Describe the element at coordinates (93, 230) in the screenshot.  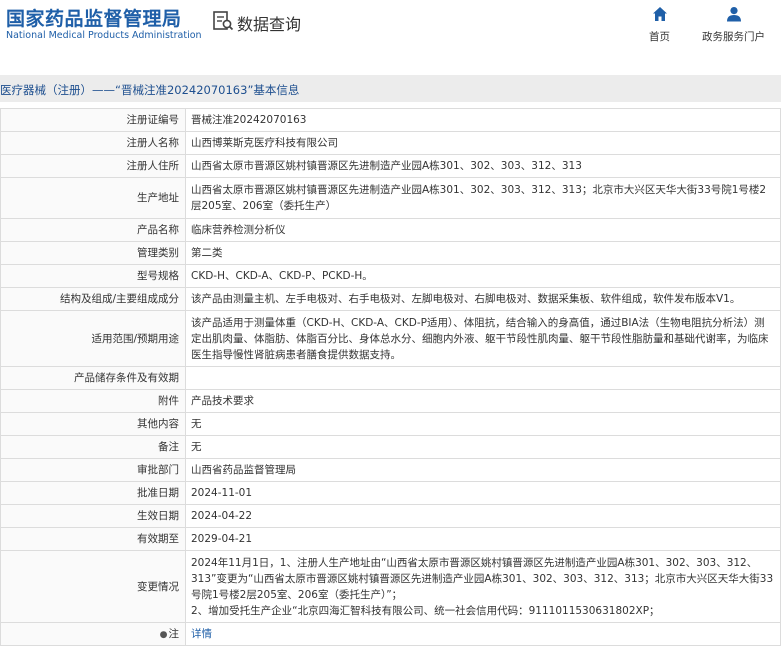
I see `field-label: 产品名称` at that location.